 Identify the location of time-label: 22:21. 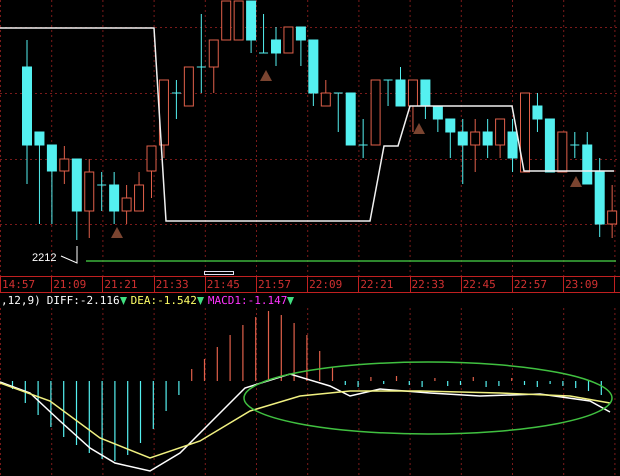
(384, 284).